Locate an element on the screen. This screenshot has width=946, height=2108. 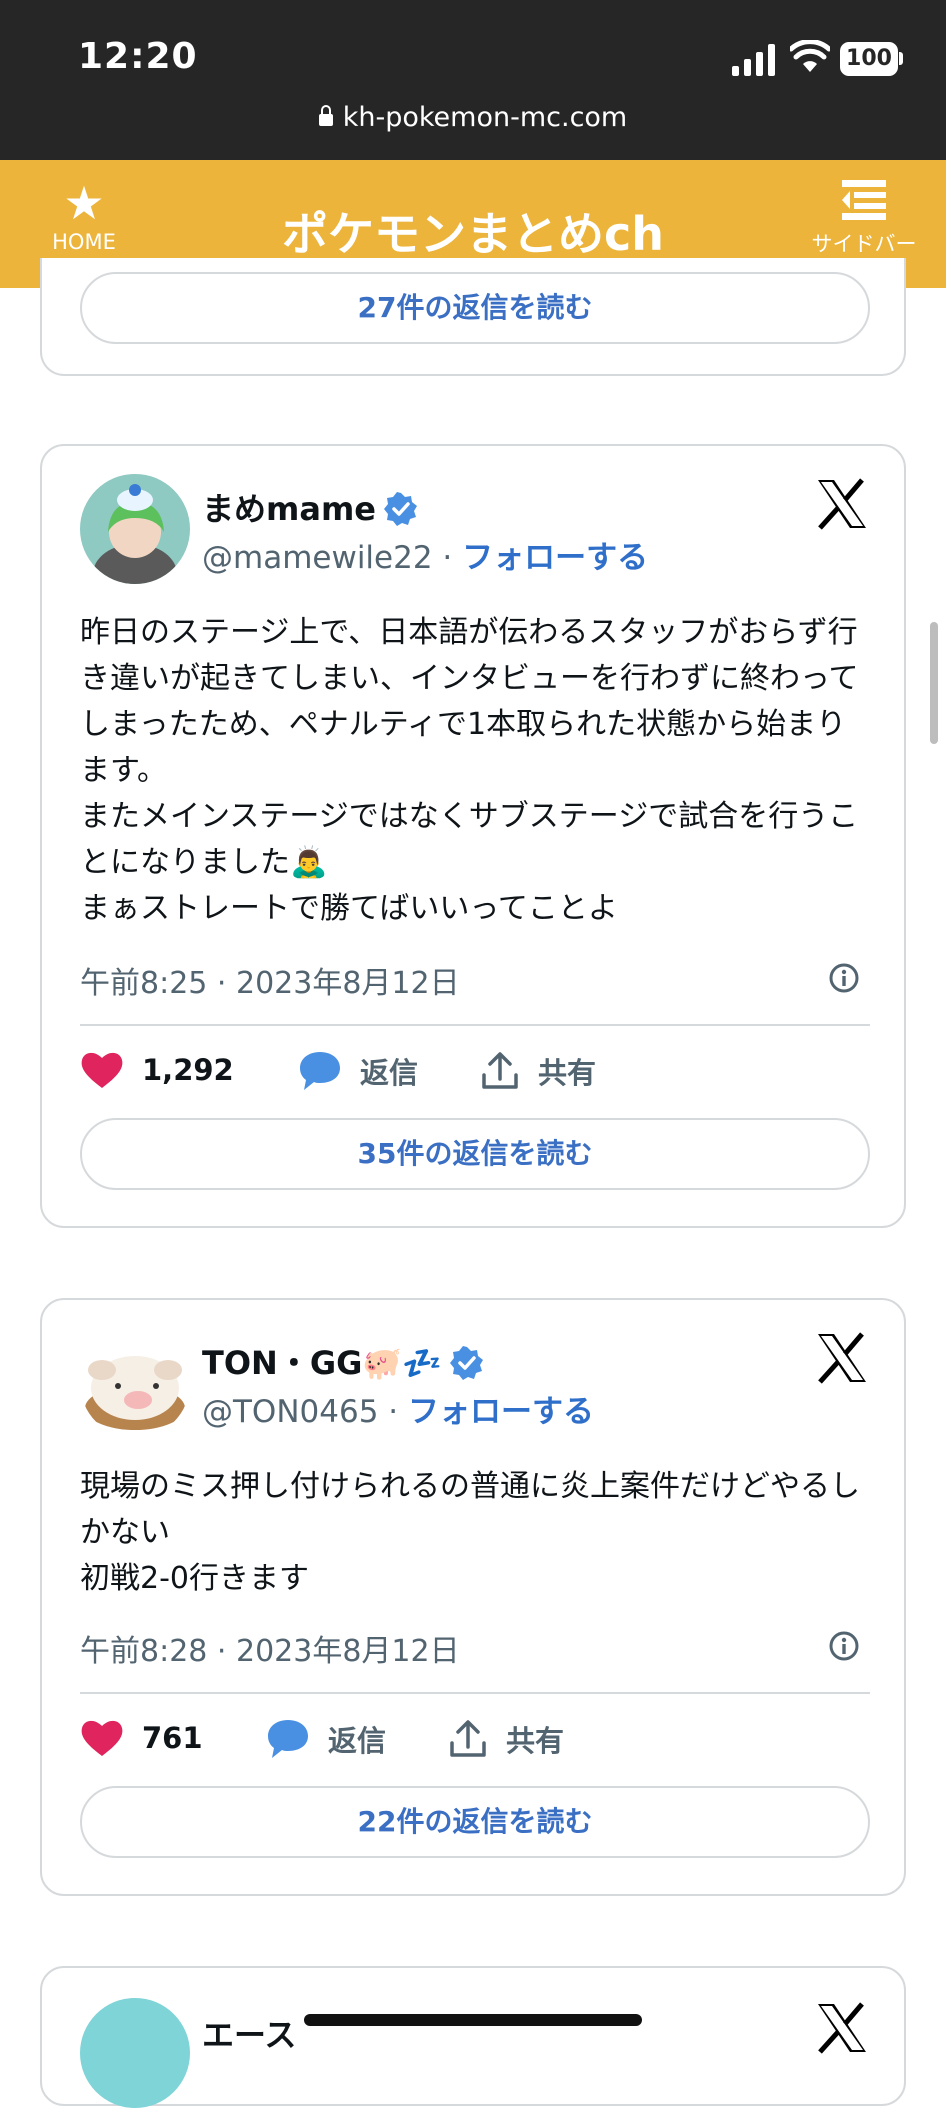
like-button: 1,292 is located at coordinates (157, 1070).